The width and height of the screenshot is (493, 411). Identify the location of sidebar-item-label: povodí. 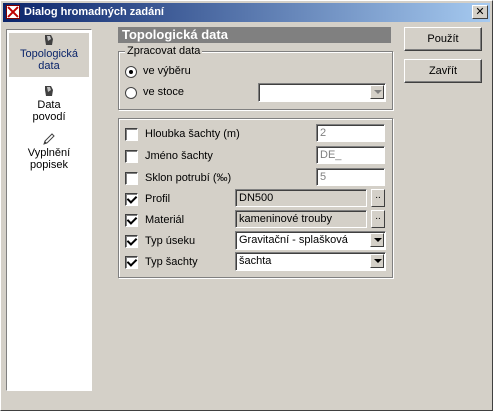
(49, 117).